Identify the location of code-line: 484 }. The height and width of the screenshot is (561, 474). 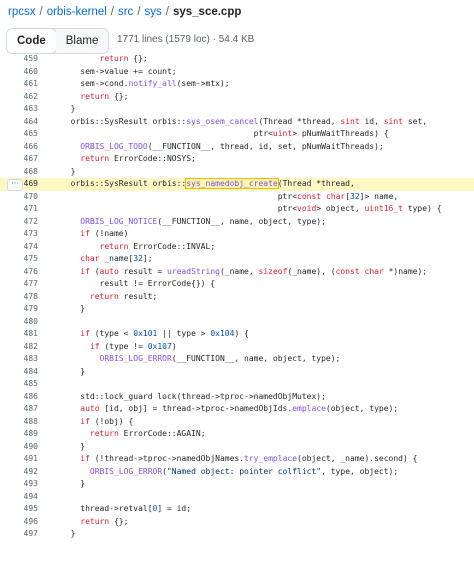
(237, 372).